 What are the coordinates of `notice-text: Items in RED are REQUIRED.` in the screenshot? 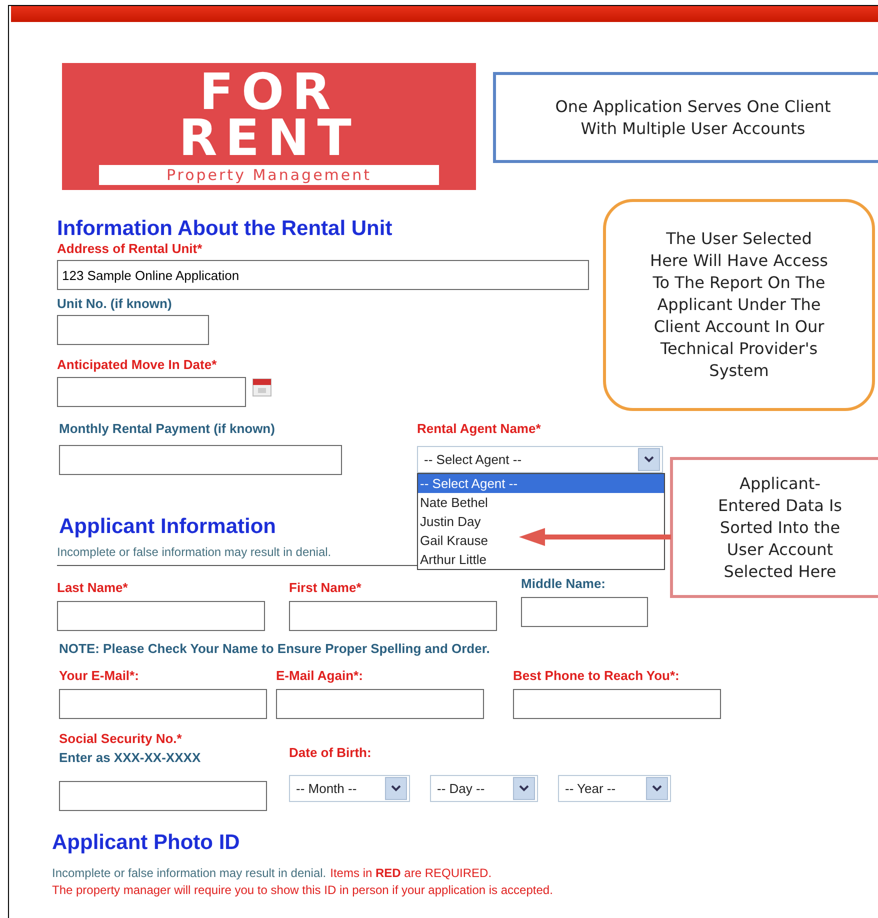 It's located at (411, 873).